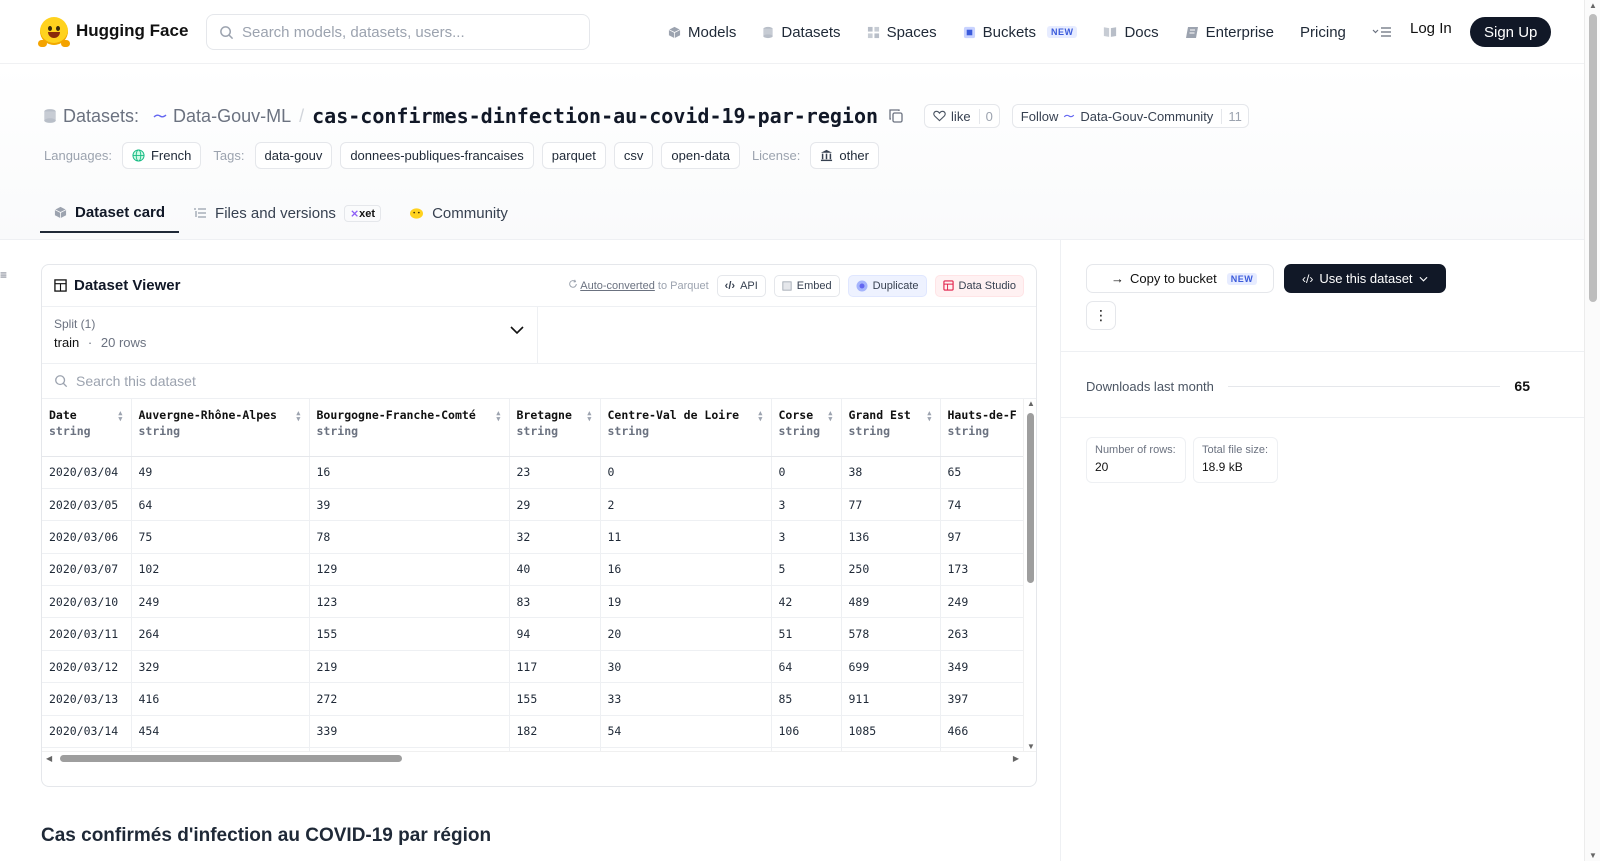  What do you see at coordinates (87, 667) in the screenshot?
I see `table-cell: 2020/03/12` at bounding box center [87, 667].